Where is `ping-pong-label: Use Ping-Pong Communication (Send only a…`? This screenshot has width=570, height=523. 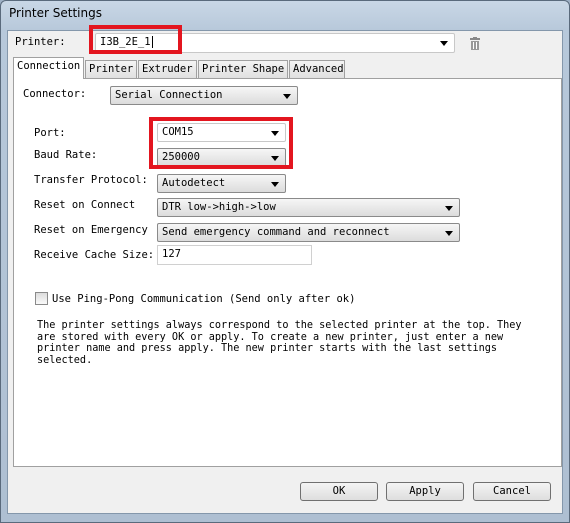 ping-pong-label: Use Ping-Pong Communication (Send only a… is located at coordinates (204, 299).